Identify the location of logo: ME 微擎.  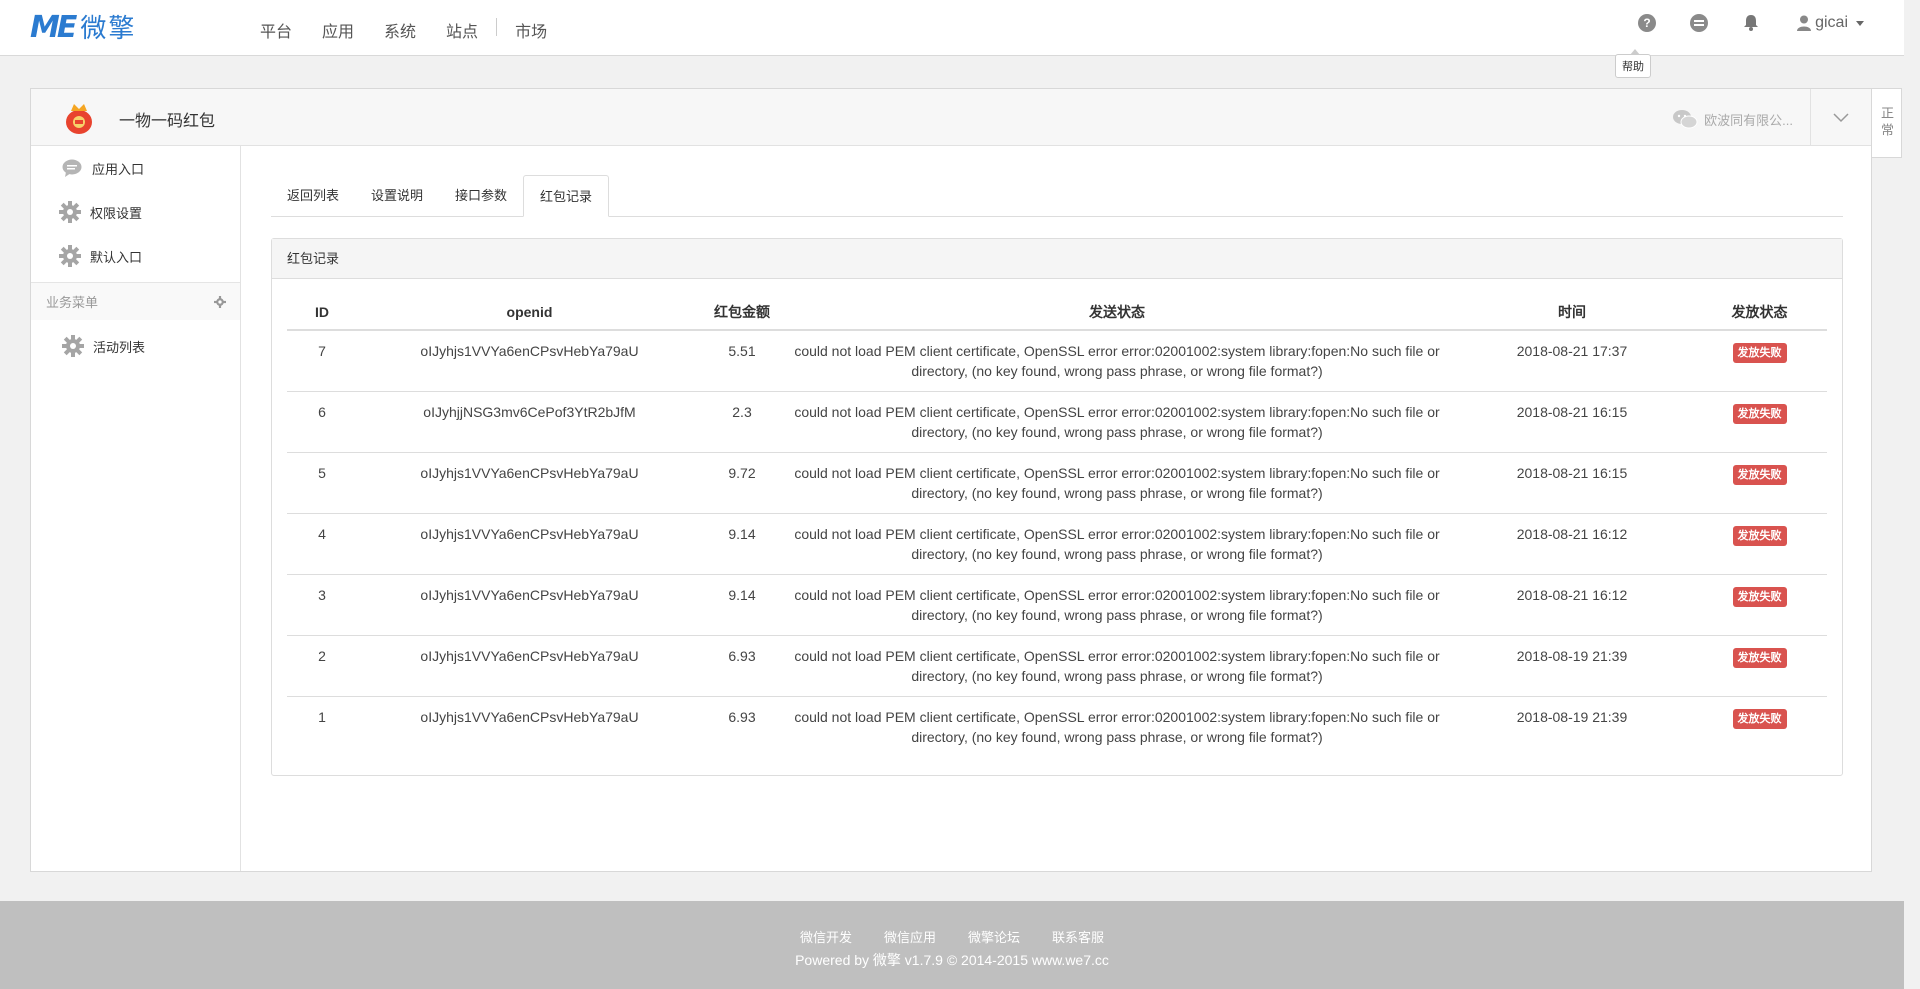
(83, 27).